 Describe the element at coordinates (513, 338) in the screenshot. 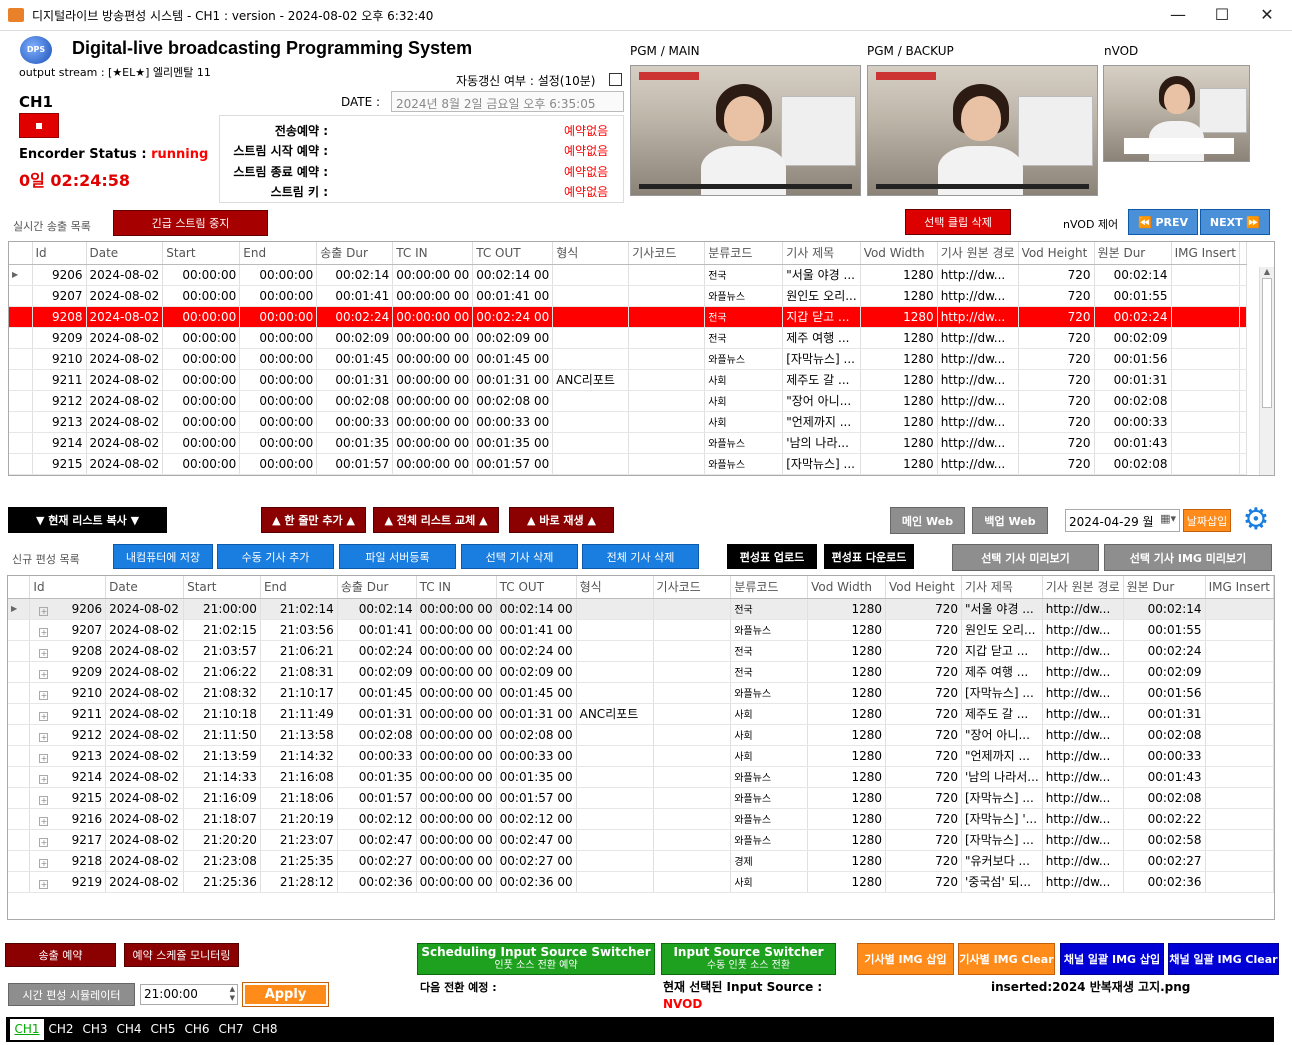

I see `table-cell: 00:02:09 00` at that location.